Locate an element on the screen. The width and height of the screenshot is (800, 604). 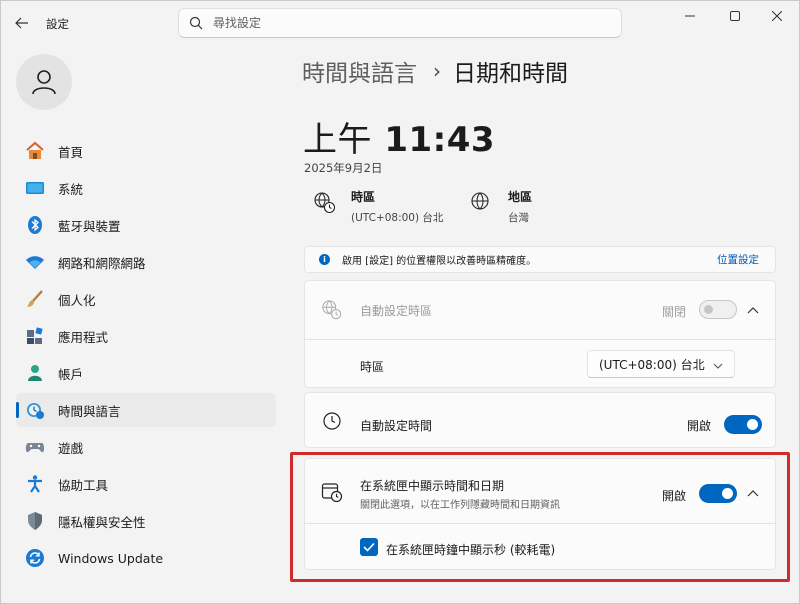
checkmark-icon is located at coordinates (369, 547).